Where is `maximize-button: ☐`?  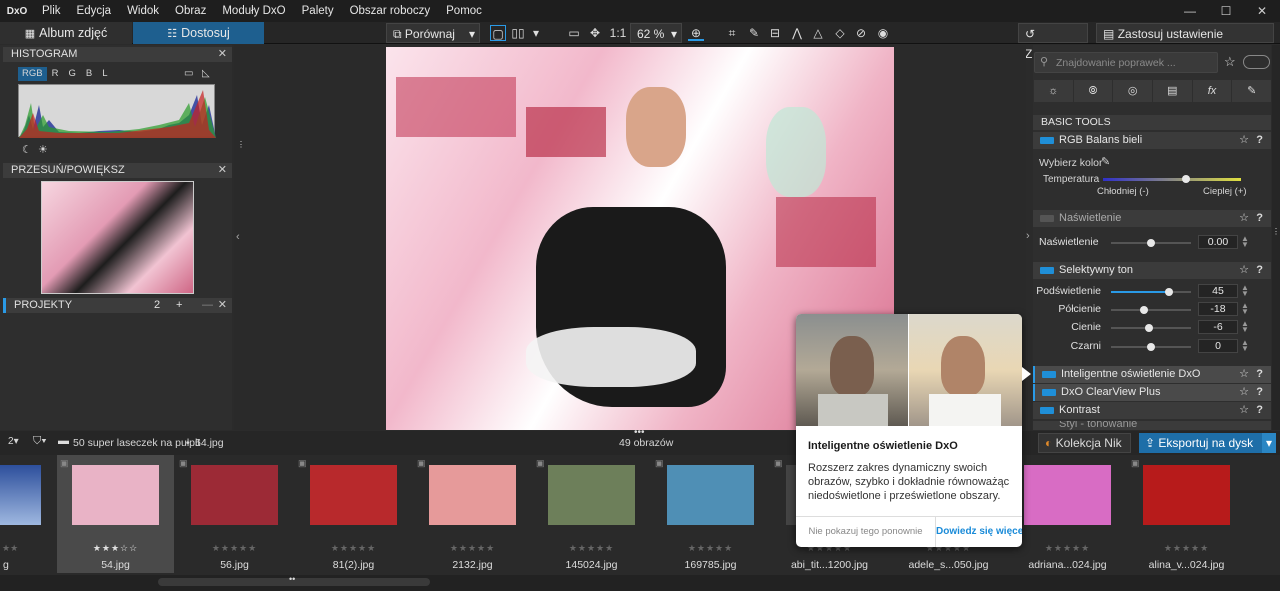
maximize-button: ☐ is located at coordinates (1226, 11).